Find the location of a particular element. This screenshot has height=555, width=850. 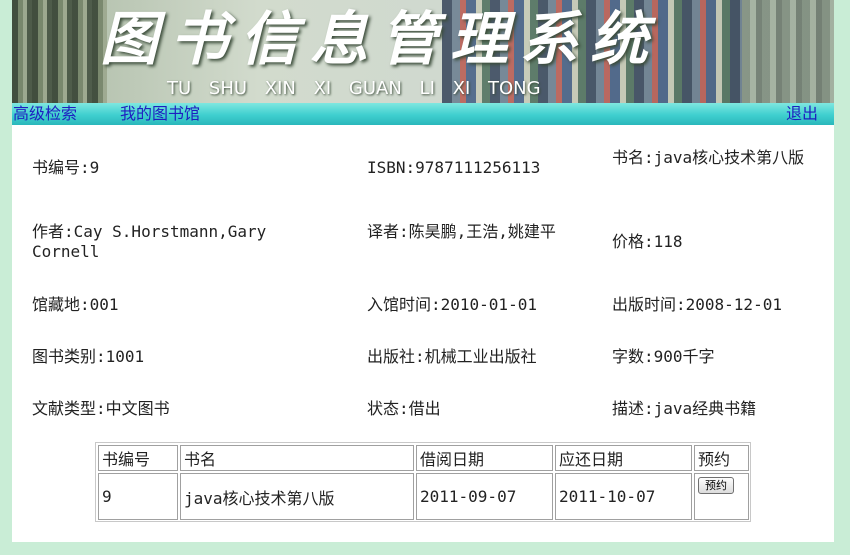

book-author: 作者:Cay S.Horstmann,Gary Cornell is located at coordinates (149, 241).